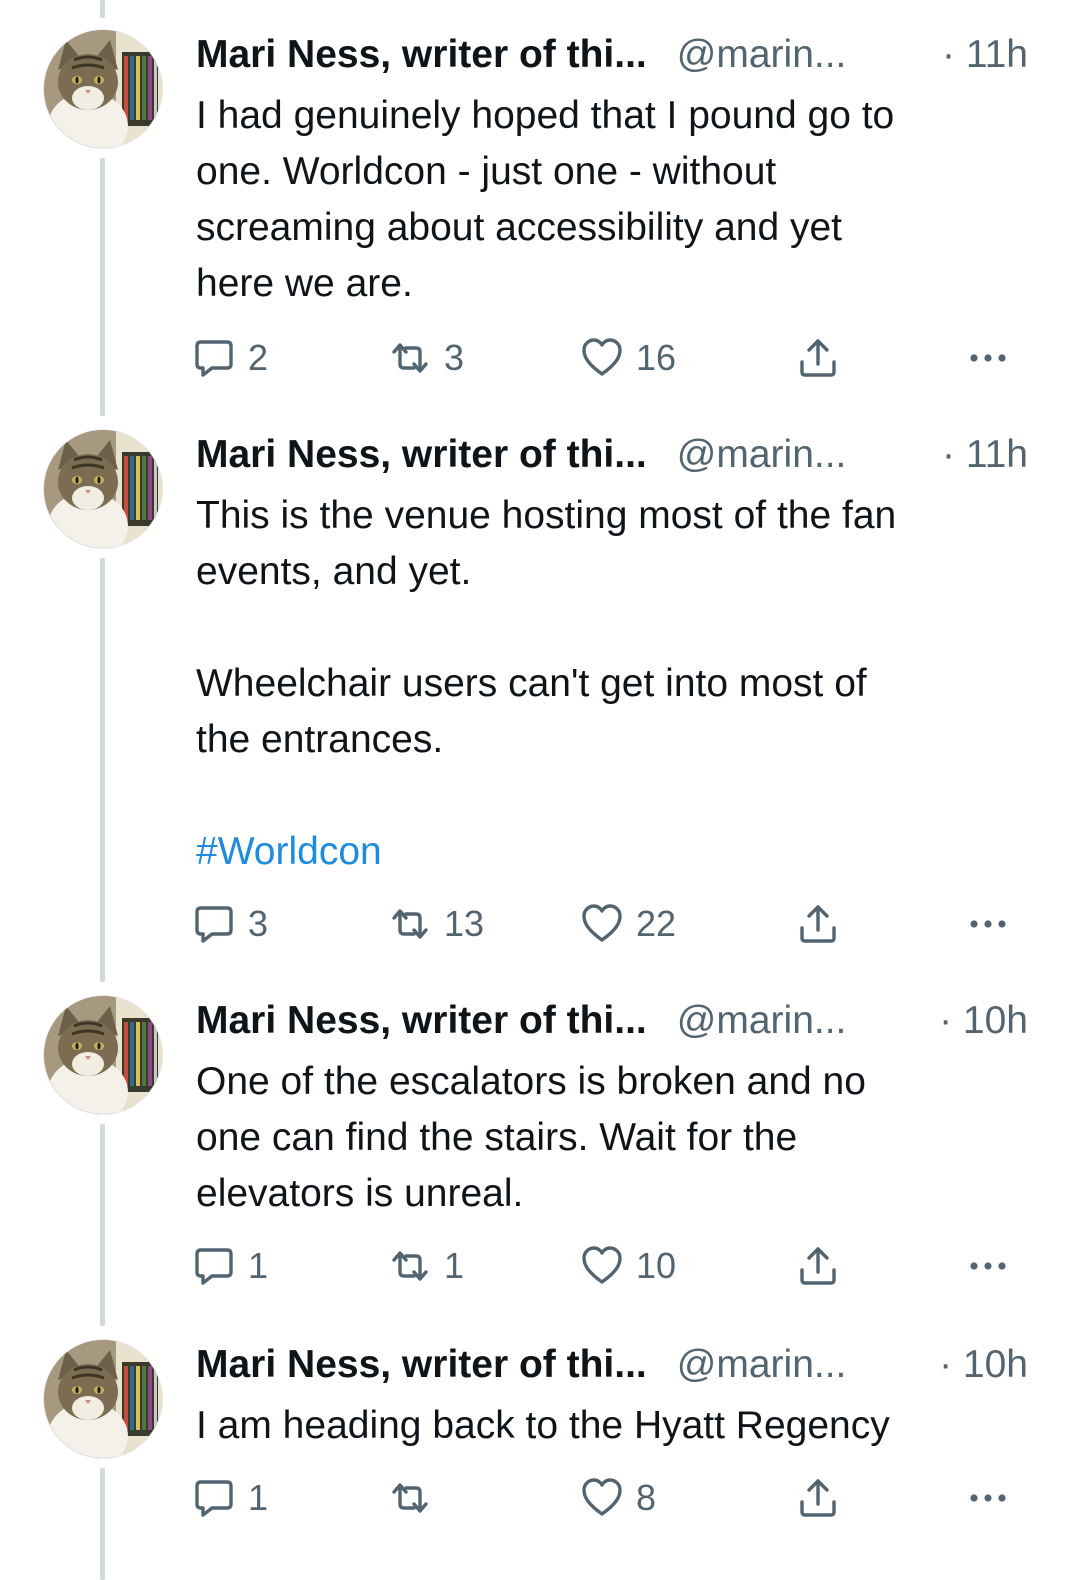 This screenshot has width=1080, height=1580. What do you see at coordinates (258, 923) in the screenshot?
I see `reply-count: 3` at bounding box center [258, 923].